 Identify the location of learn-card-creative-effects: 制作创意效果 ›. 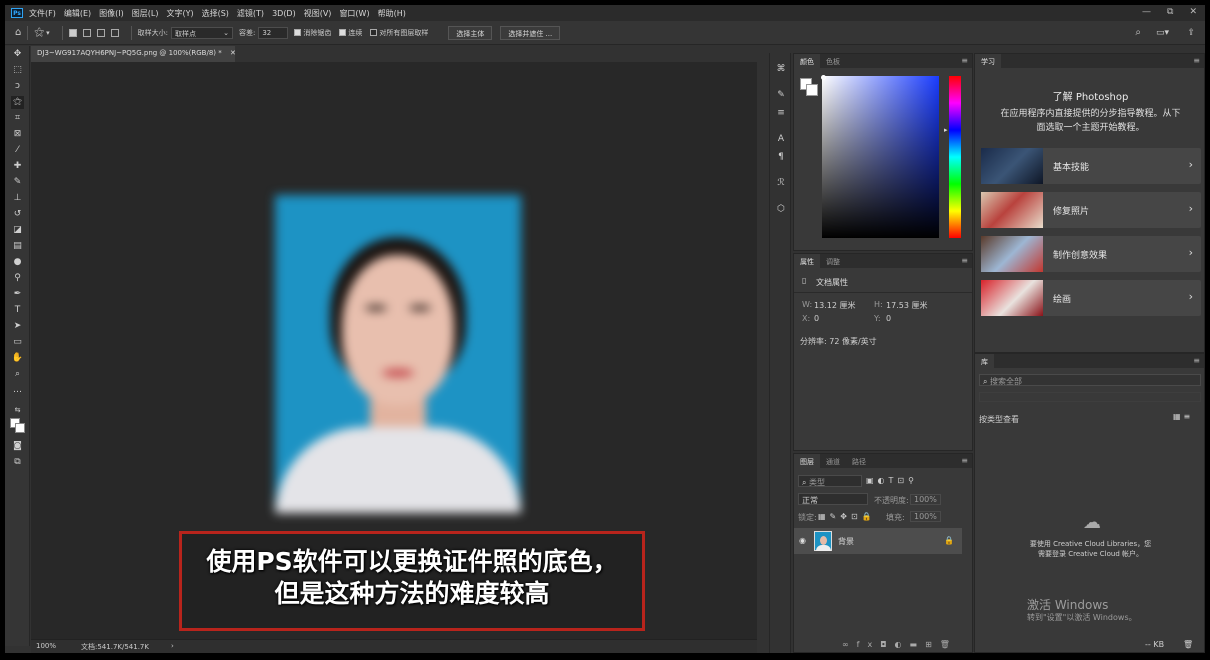
(1091, 254).